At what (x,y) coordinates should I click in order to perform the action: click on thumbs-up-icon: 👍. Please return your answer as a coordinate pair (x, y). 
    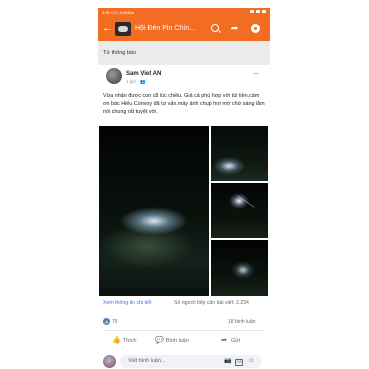
    Looking at the image, I should click on (116, 340).